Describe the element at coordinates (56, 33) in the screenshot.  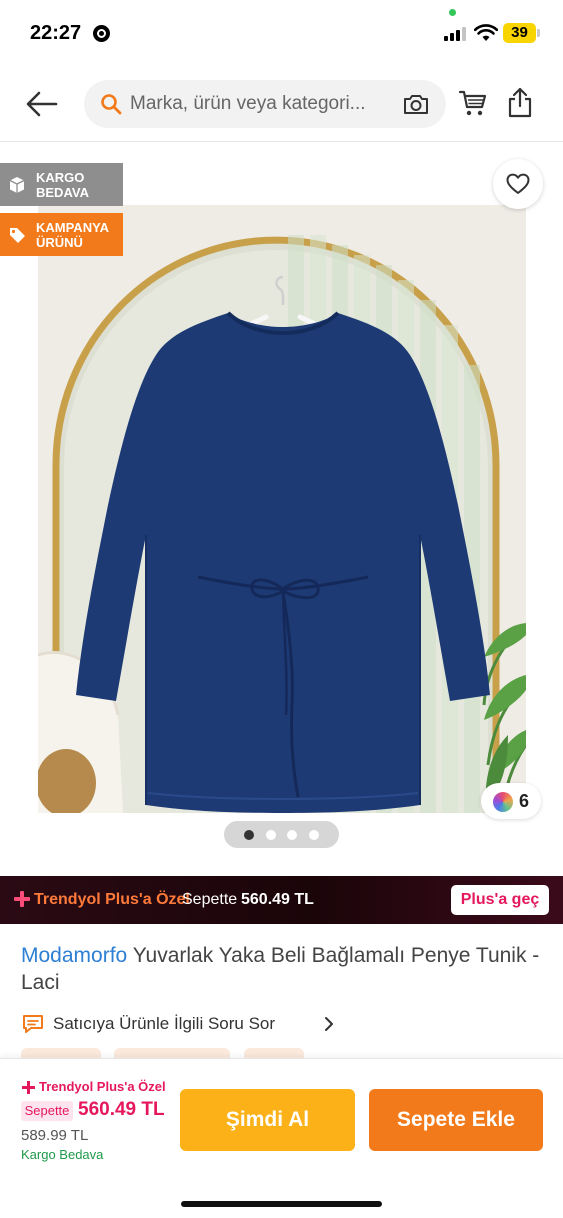
I see `status-time: 22:27` at that location.